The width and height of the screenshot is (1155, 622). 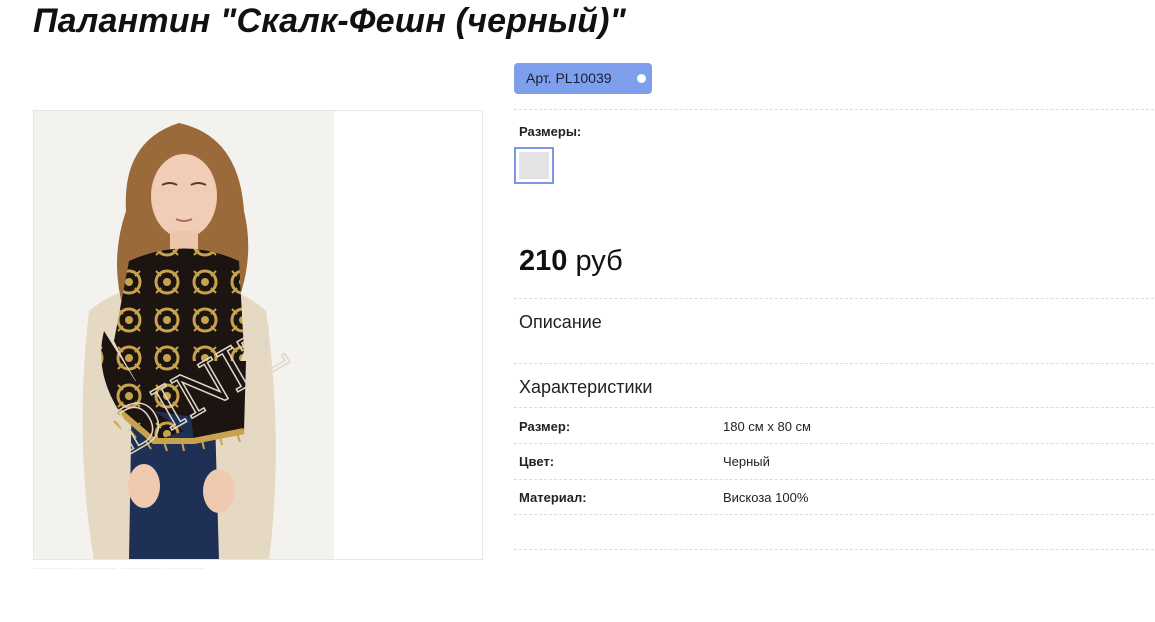 I want to click on spec-color-label: Цвет:, so click(x=537, y=461).